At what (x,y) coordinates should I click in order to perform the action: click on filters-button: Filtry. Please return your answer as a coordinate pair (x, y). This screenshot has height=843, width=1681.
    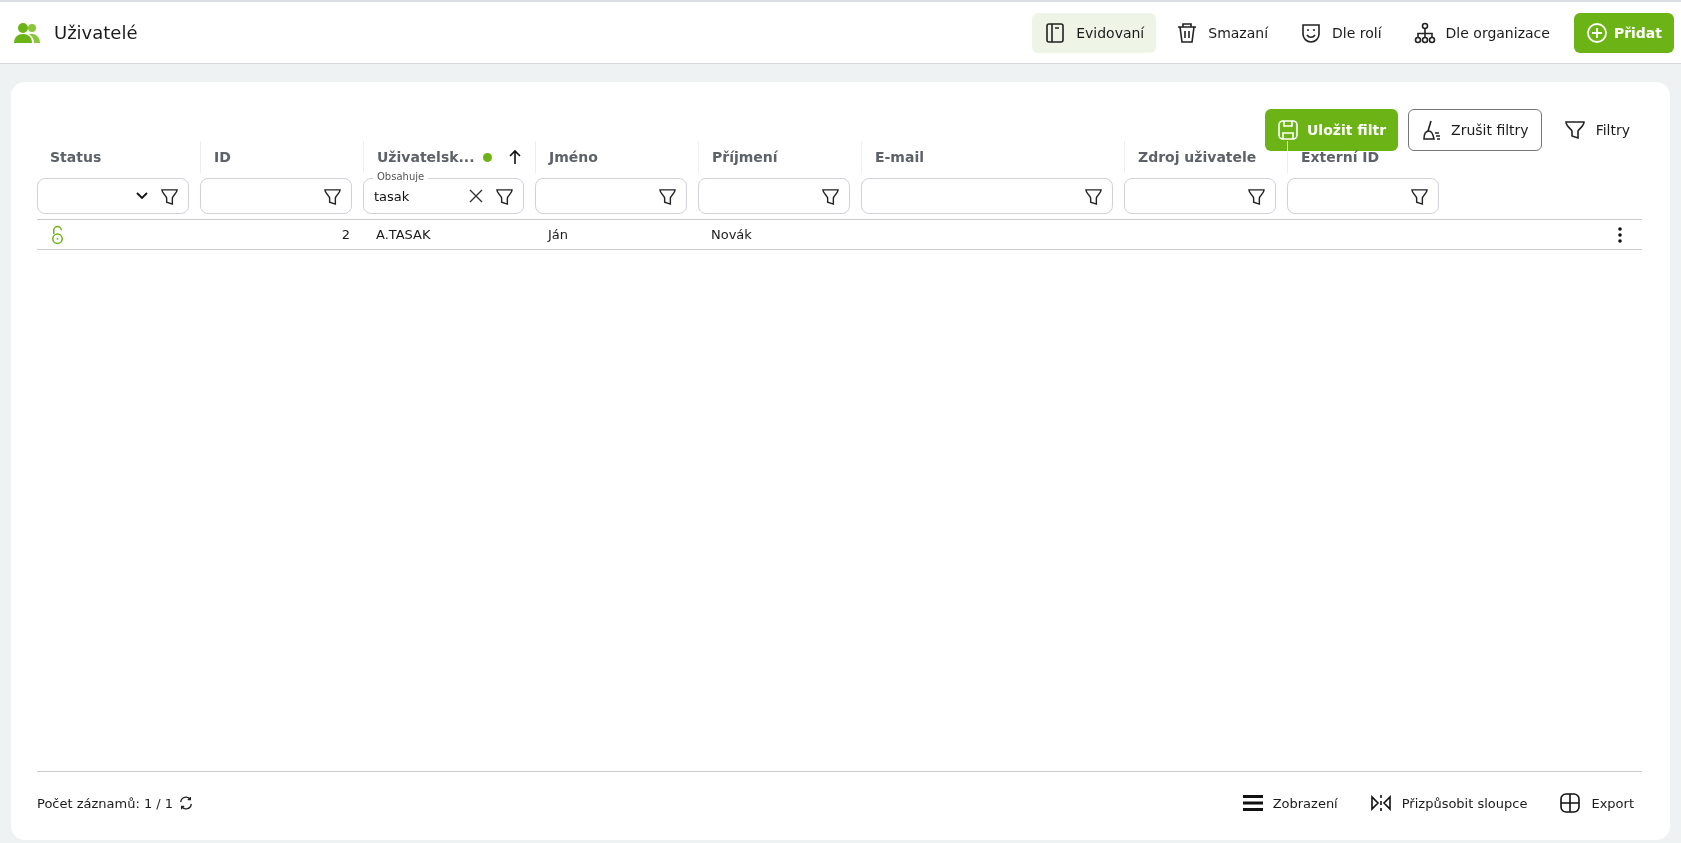
    Looking at the image, I should click on (1596, 130).